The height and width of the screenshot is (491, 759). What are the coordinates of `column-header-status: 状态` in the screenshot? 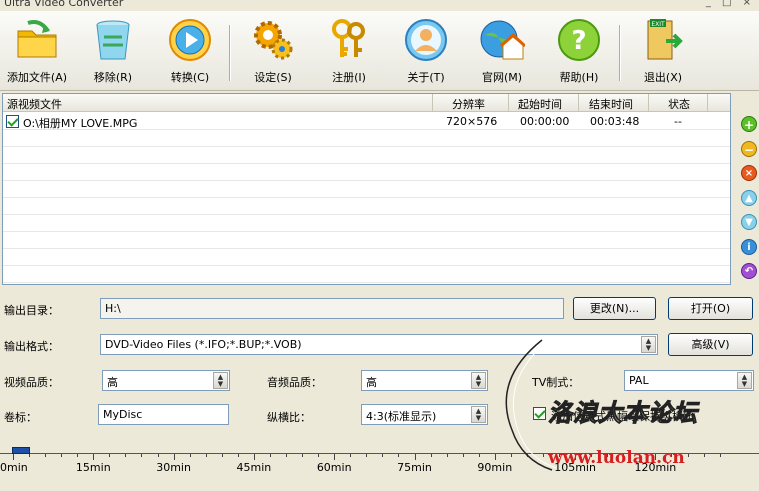 It's located at (679, 104).